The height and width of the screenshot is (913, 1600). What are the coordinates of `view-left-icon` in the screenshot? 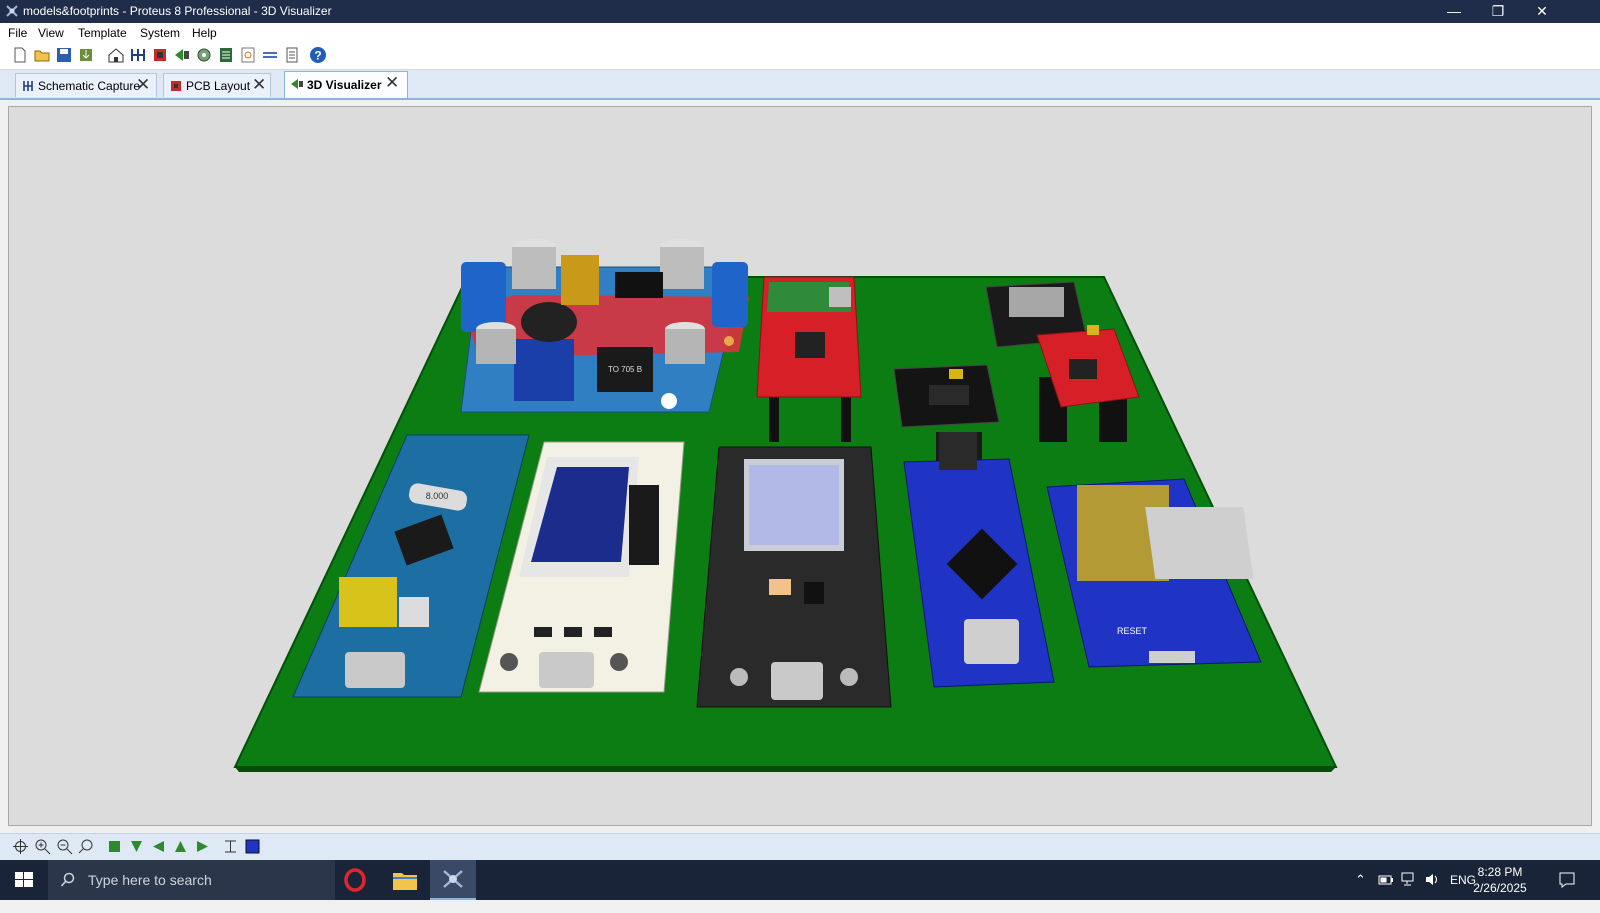 It's located at (158, 846).